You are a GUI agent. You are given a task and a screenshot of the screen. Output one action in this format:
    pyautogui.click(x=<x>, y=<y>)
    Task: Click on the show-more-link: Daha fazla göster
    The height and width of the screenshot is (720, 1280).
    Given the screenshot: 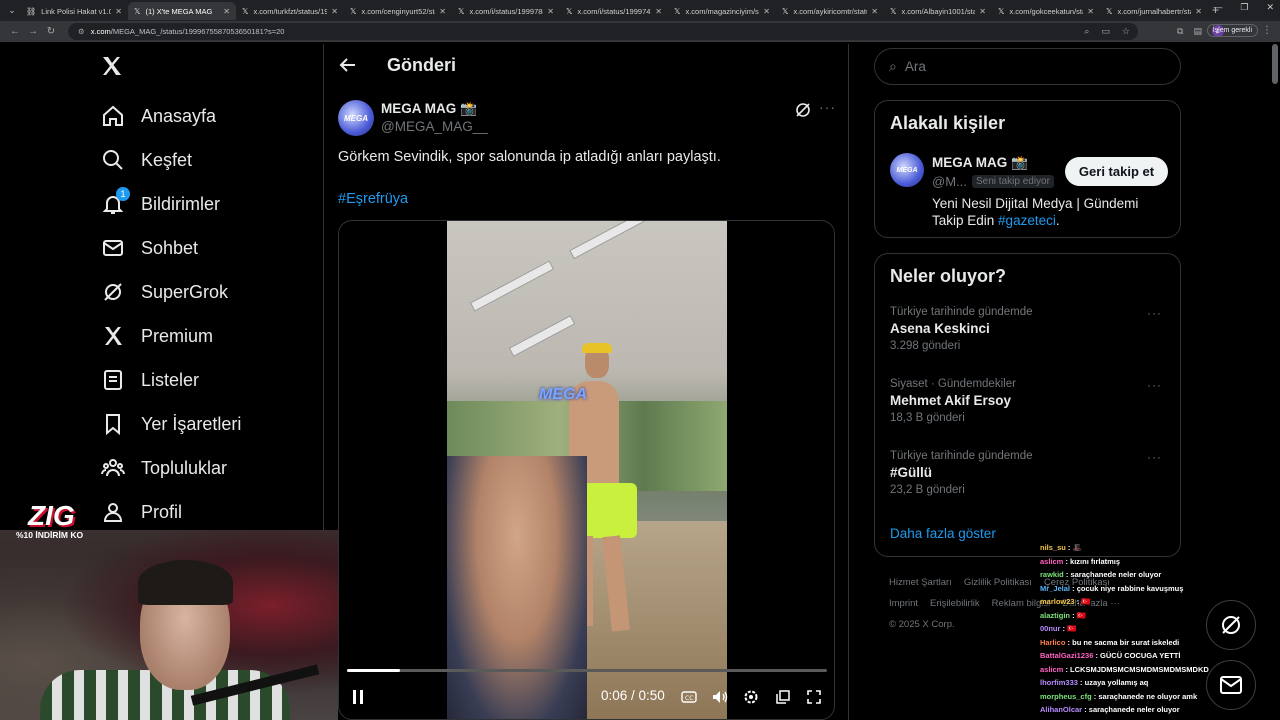 What is the action you would take?
    pyautogui.click(x=943, y=533)
    